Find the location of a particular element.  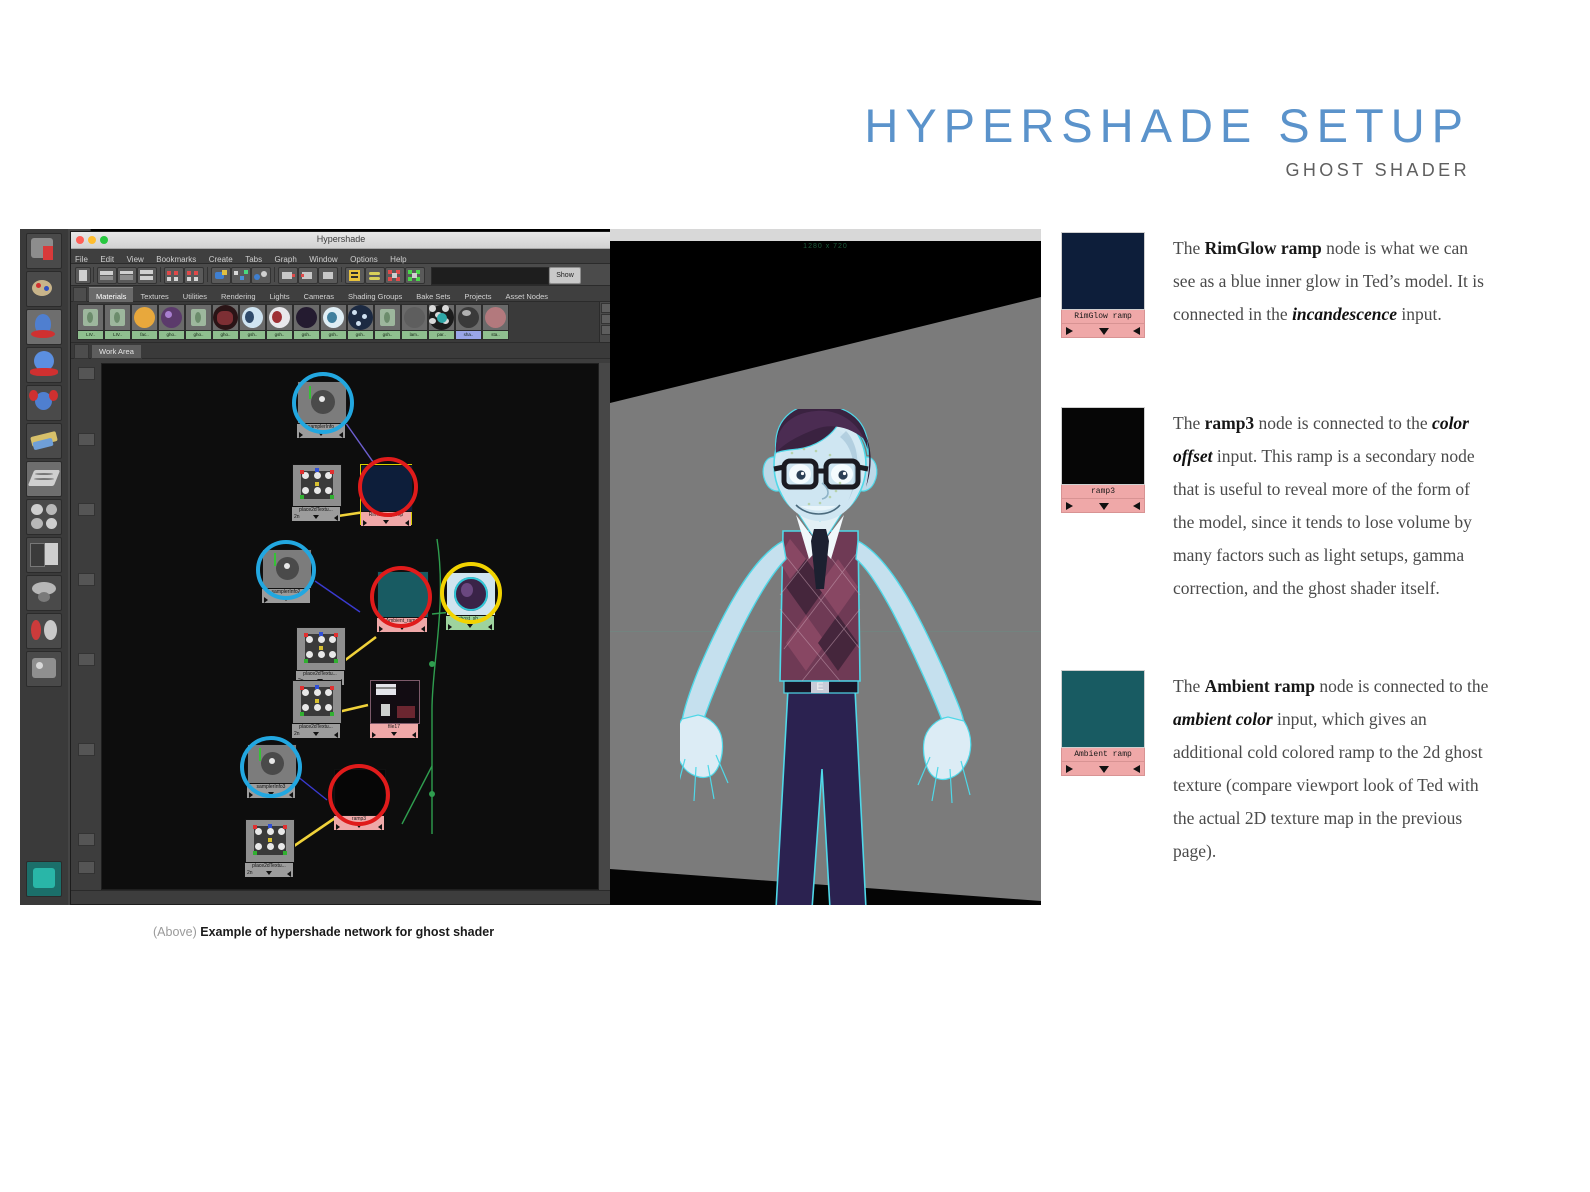

toolbar-clear-graph-icon is located at coordinates (221, 275).